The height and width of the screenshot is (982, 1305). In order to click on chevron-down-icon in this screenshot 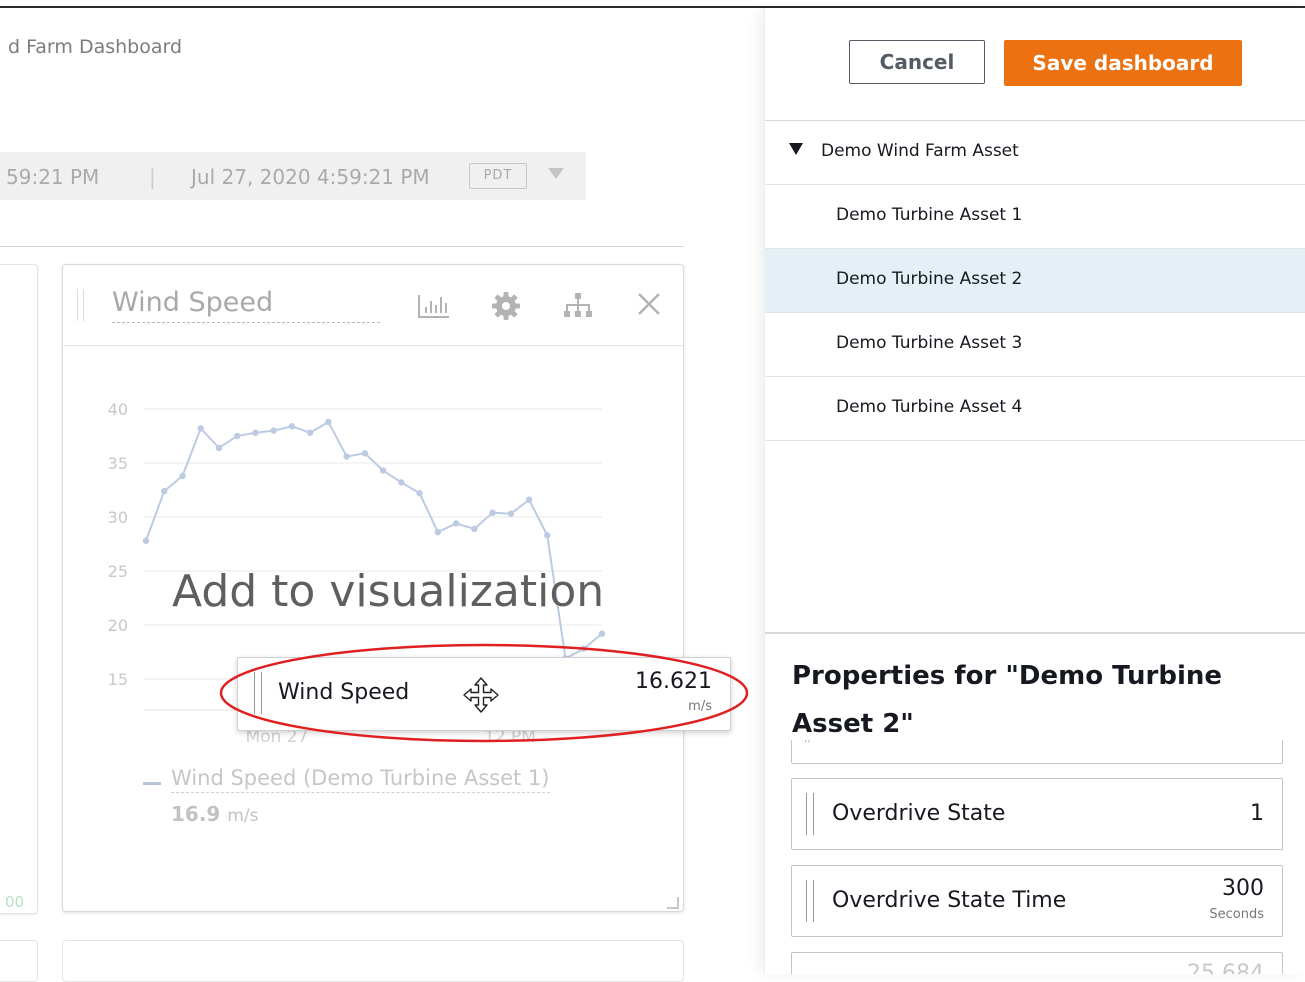, I will do `click(556, 173)`.